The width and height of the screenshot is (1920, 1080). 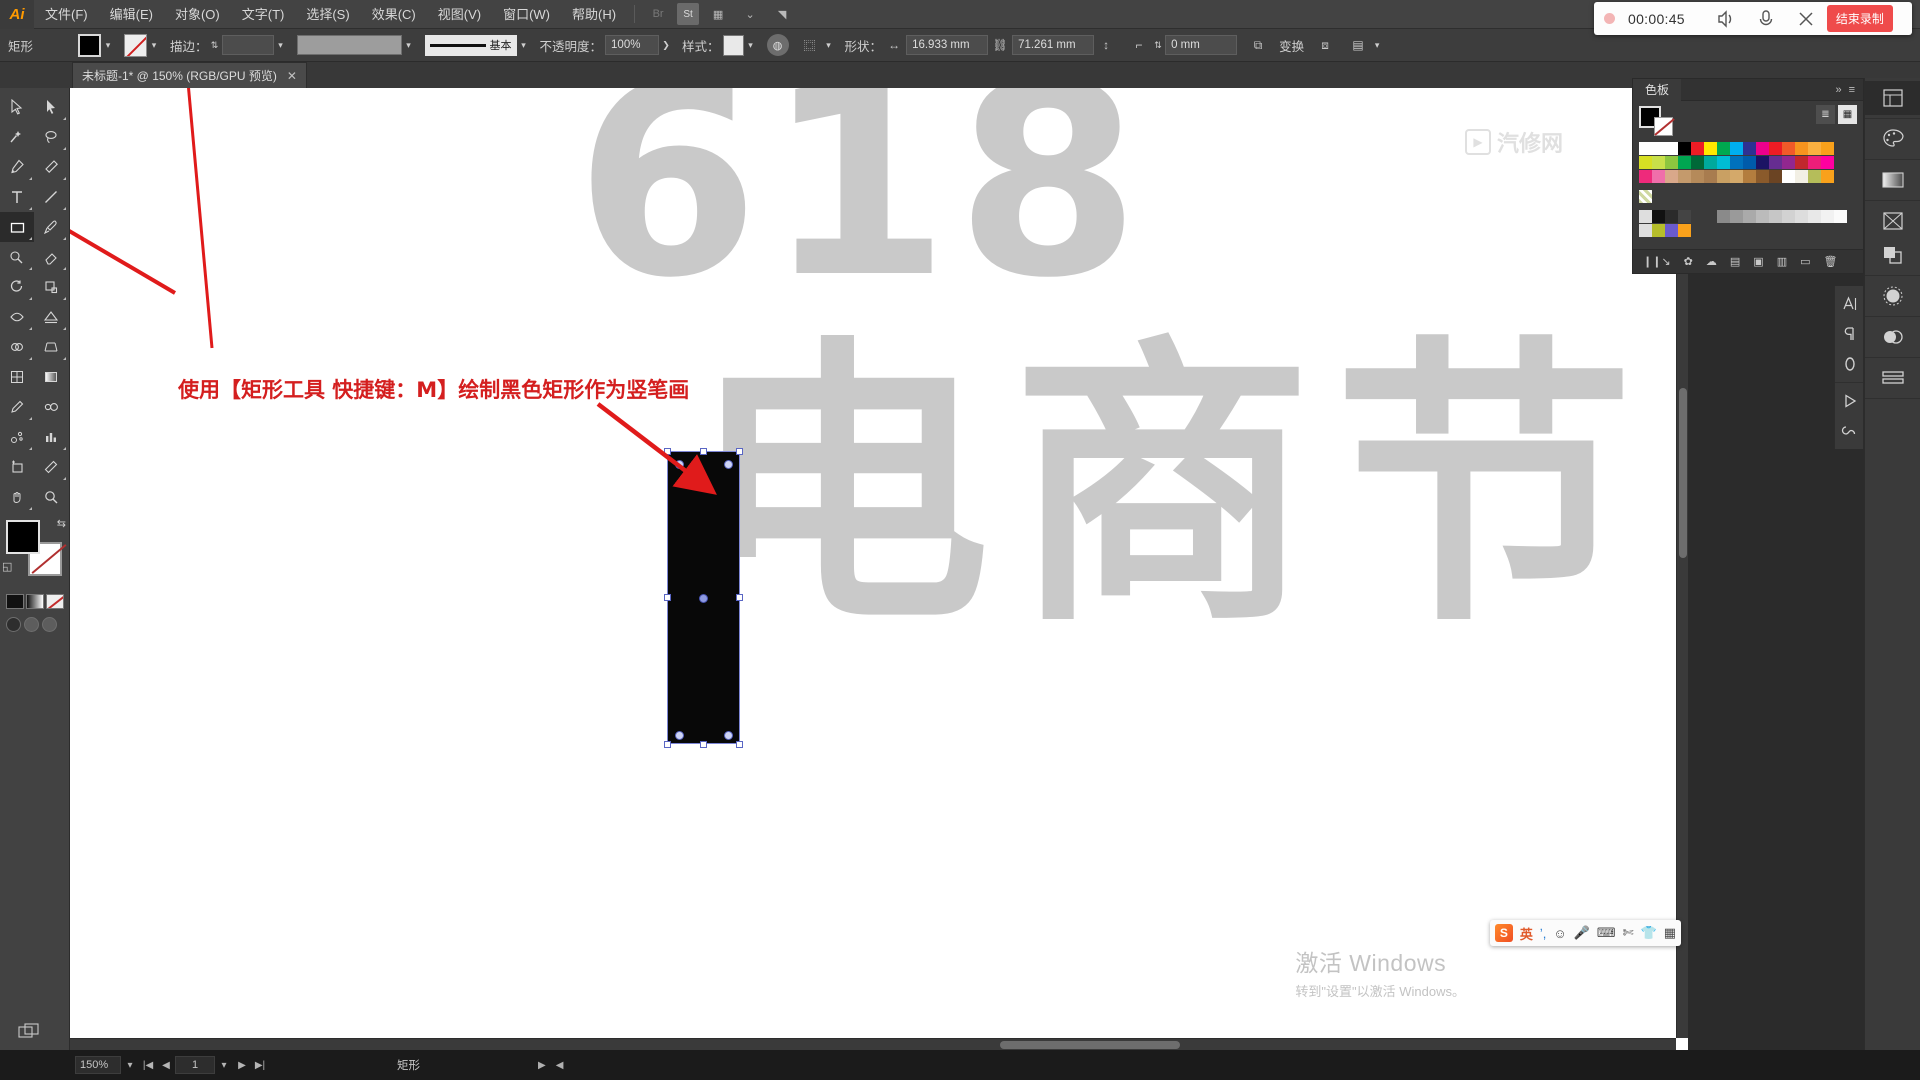 I want to click on menu-view: 视图(V), so click(x=459, y=14).